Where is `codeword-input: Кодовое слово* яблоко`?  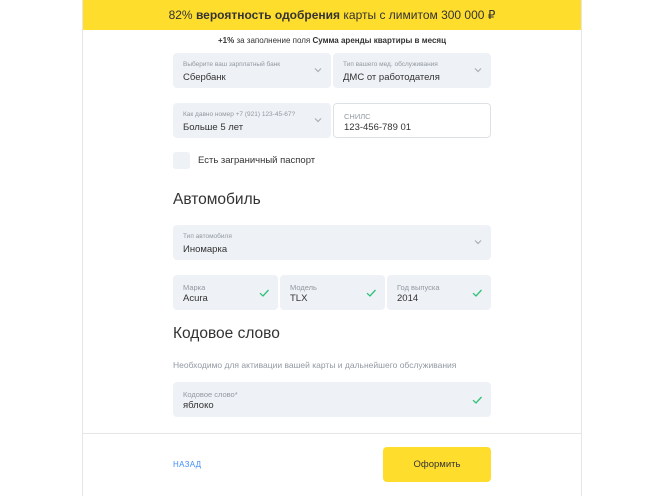
codeword-input: Кодовое слово* яблоко is located at coordinates (332, 399).